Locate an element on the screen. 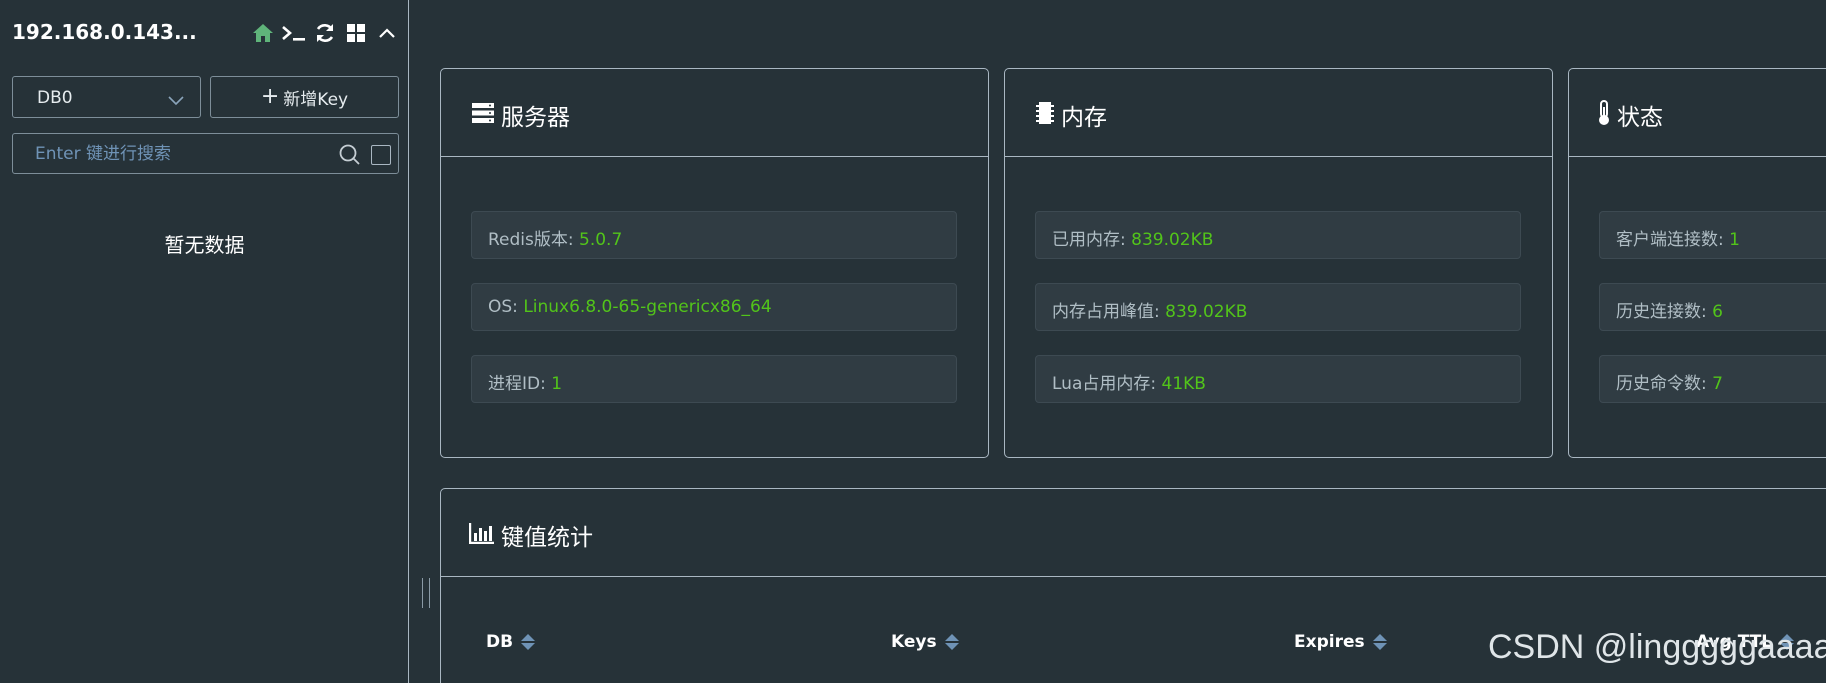  column-header-label: DB is located at coordinates (500, 642).